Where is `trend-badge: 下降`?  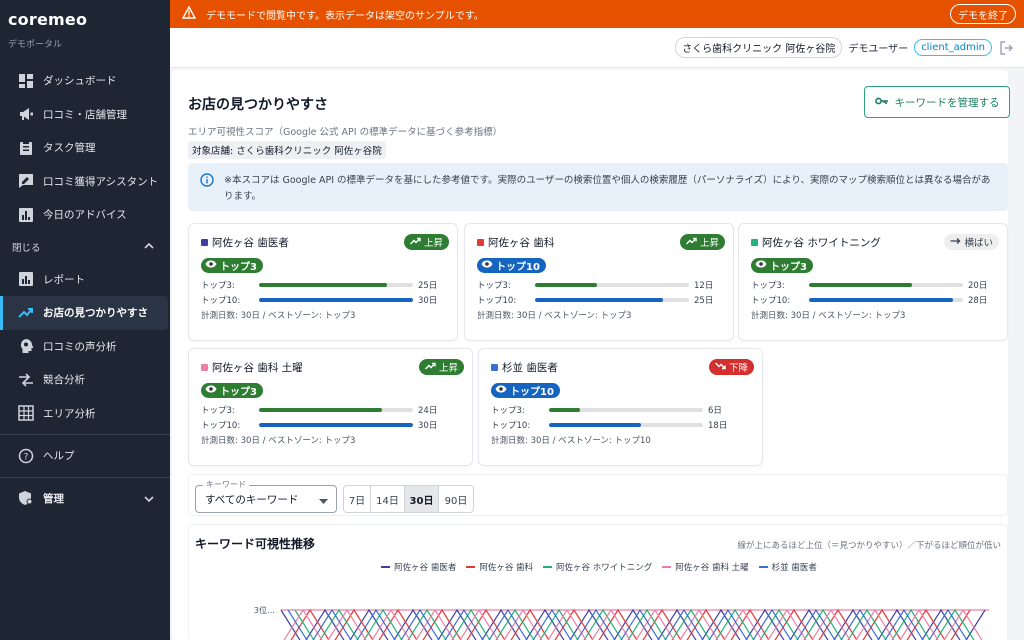 trend-badge: 下降 is located at coordinates (731, 367).